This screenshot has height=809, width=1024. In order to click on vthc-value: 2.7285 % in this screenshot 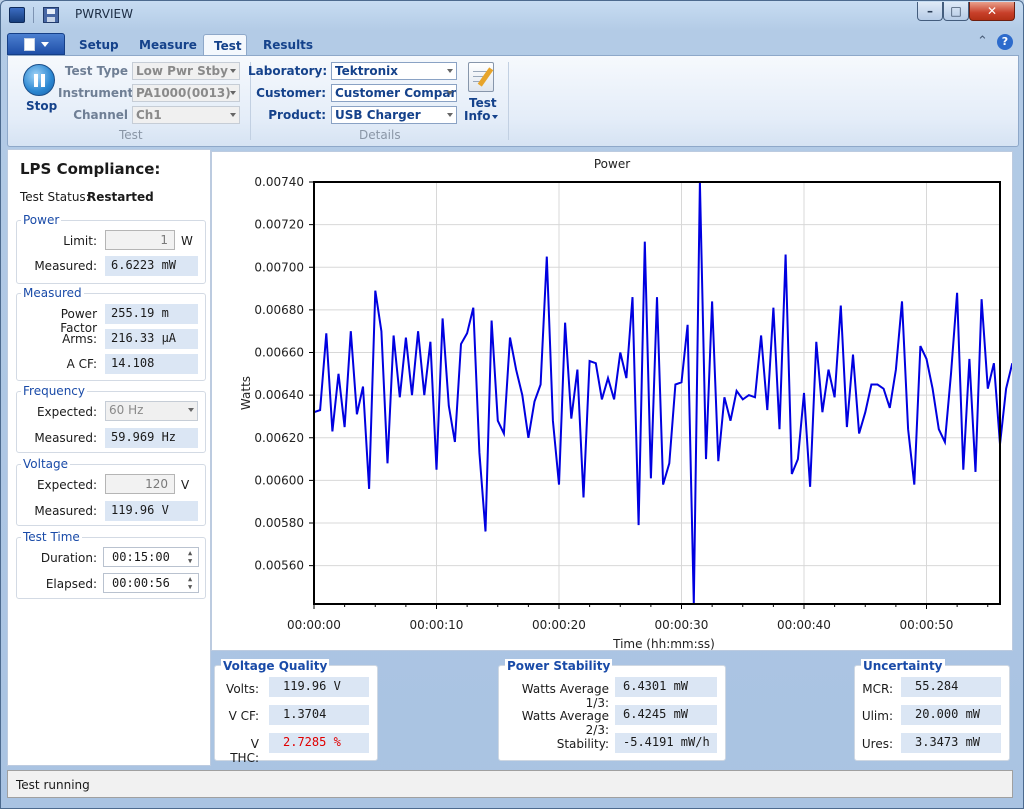, I will do `click(319, 743)`.